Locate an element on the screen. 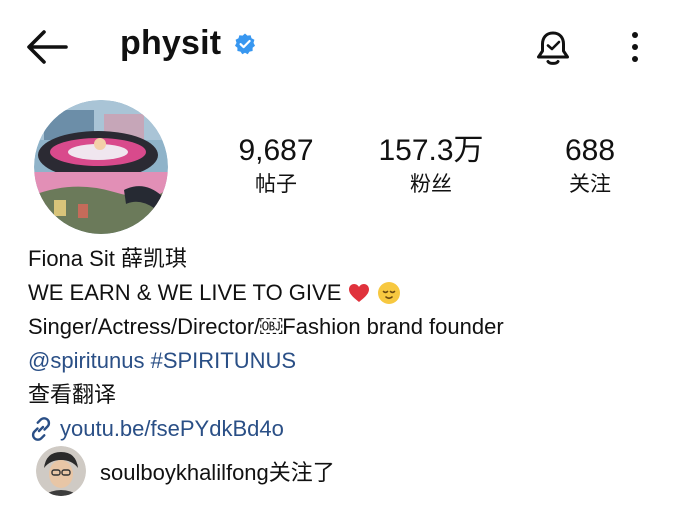 Image resolution: width=690 pixels, height=508 pixels. profile-avatar is located at coordinates (101, 167).